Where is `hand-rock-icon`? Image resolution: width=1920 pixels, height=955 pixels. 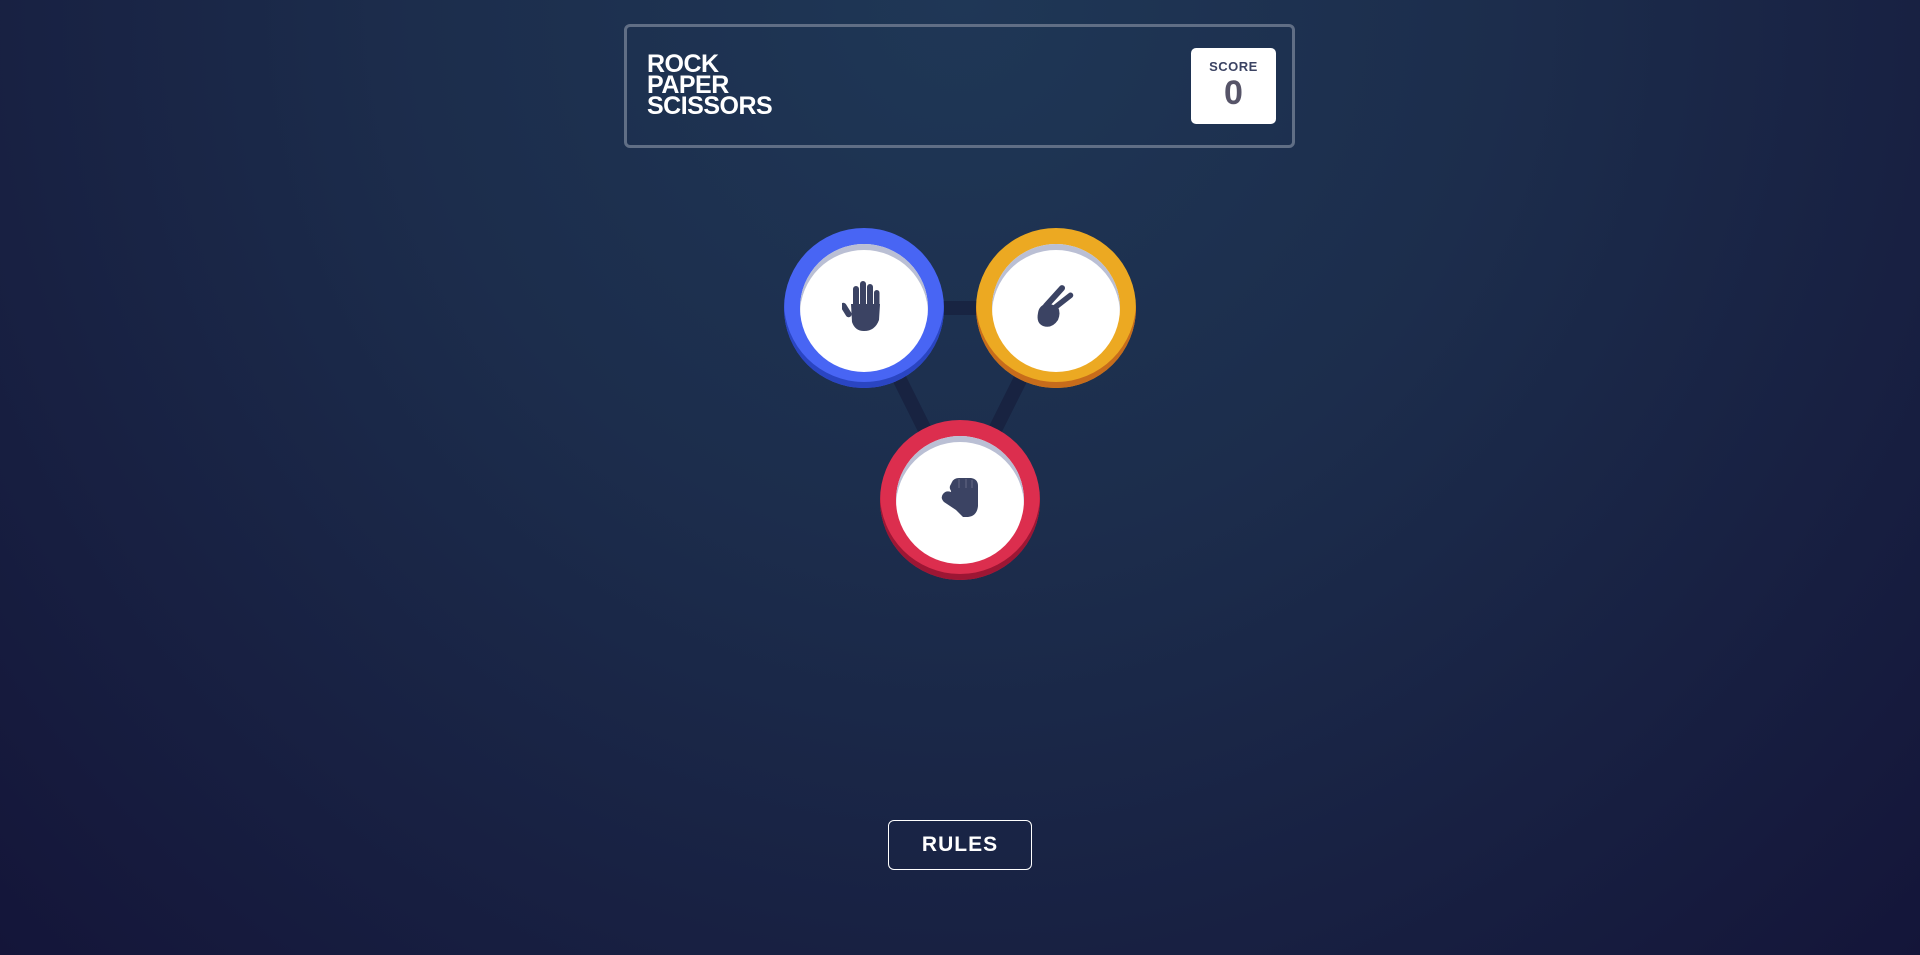 hand-rock-icon is located at coordinates (960, 500).